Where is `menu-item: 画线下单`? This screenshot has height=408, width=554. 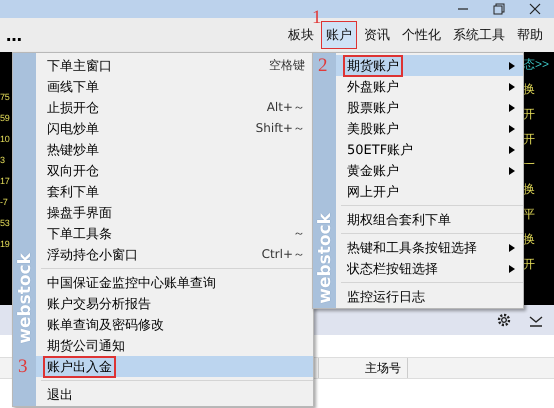 menu-item: 画线下单 is located at coordinates (174, 86).